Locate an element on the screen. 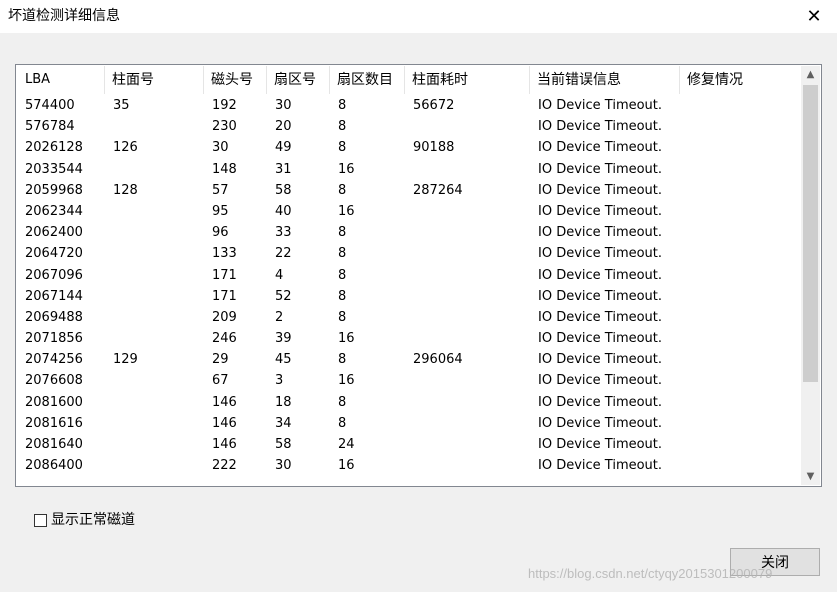 Image resolution: width=837 pixels, height=592 pixels. cell-cylinder-time: 56672 is located at coordinates (434, 105).